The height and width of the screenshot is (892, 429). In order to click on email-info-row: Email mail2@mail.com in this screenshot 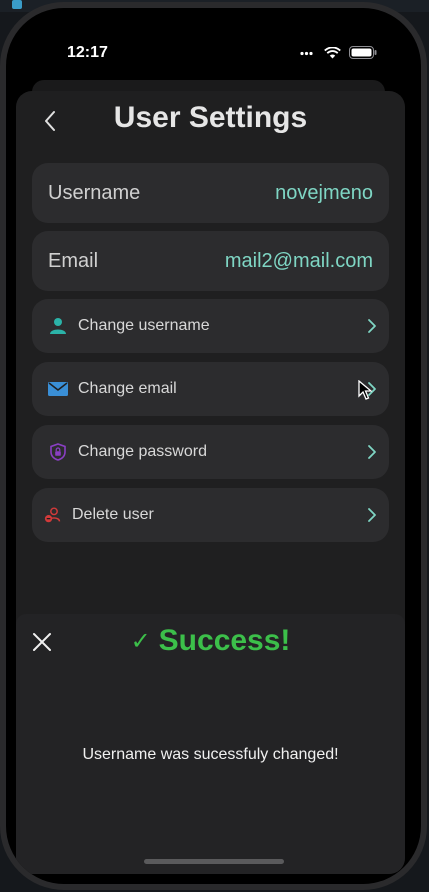, I will do `click(210, 261)`.